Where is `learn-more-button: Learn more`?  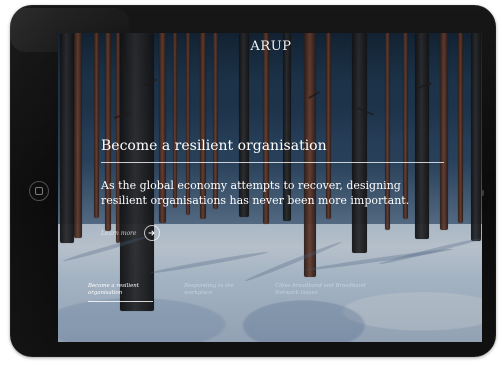 learn-more-button: Learn more is located at coordinates (131, 233).